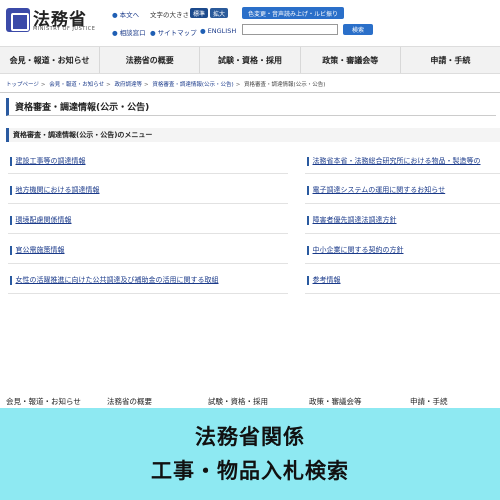 This screenshot has width=500, height=500. I want to click on breadcrumb-divider, so click(250, 92).